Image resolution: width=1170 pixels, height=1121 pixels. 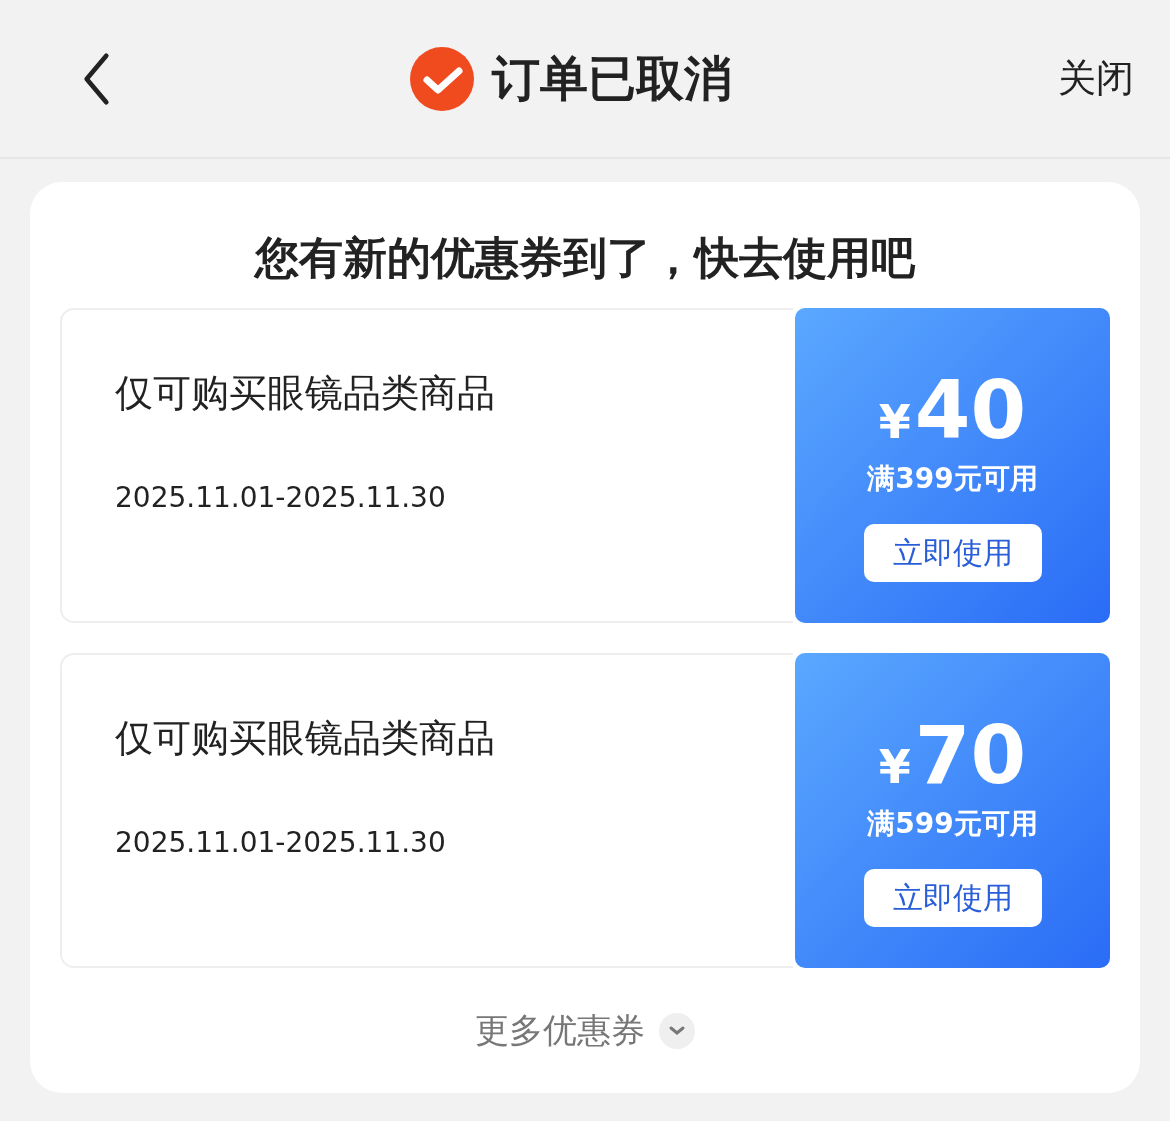 What do you see at coordinates (585, 258) in the screenshot?
I see `panel-heading: 您有新的优惠券到了，快去使用吧` at bounding box center [585, 258].